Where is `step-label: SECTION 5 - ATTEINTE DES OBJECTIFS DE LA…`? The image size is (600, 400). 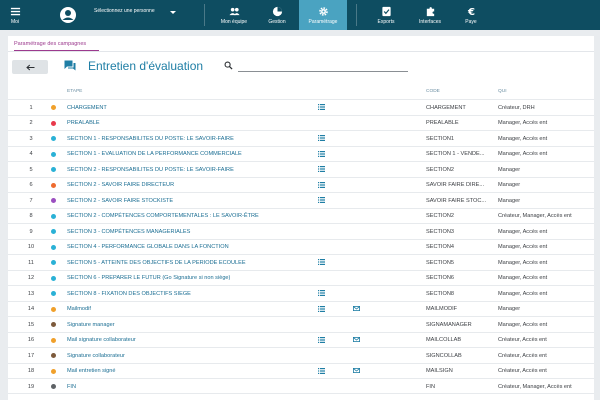
step-label: SECTION 5 - ATTEINTE DES OBJECTIFS DE LA… is located at coordinates (156, 263).